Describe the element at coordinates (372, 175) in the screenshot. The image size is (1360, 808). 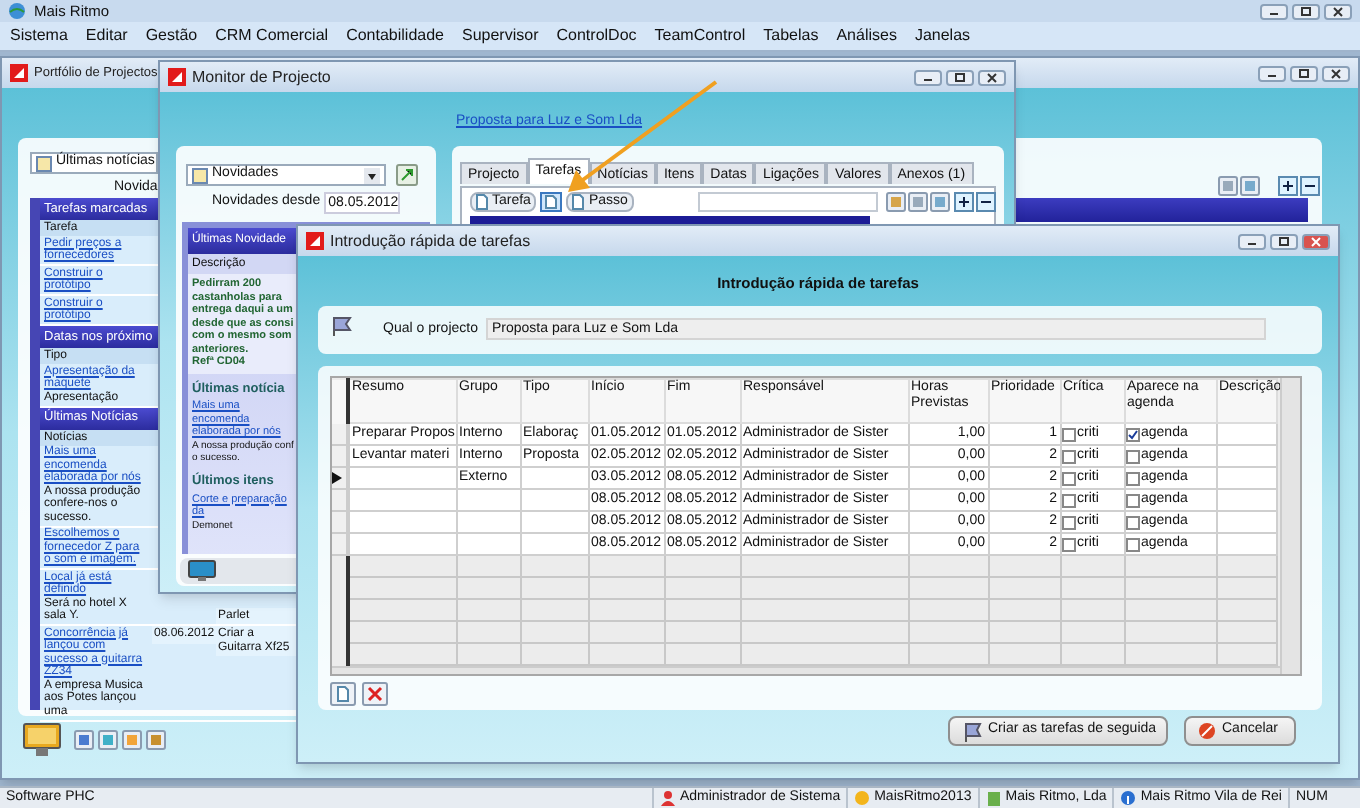
I see `caret-icon` at that location.